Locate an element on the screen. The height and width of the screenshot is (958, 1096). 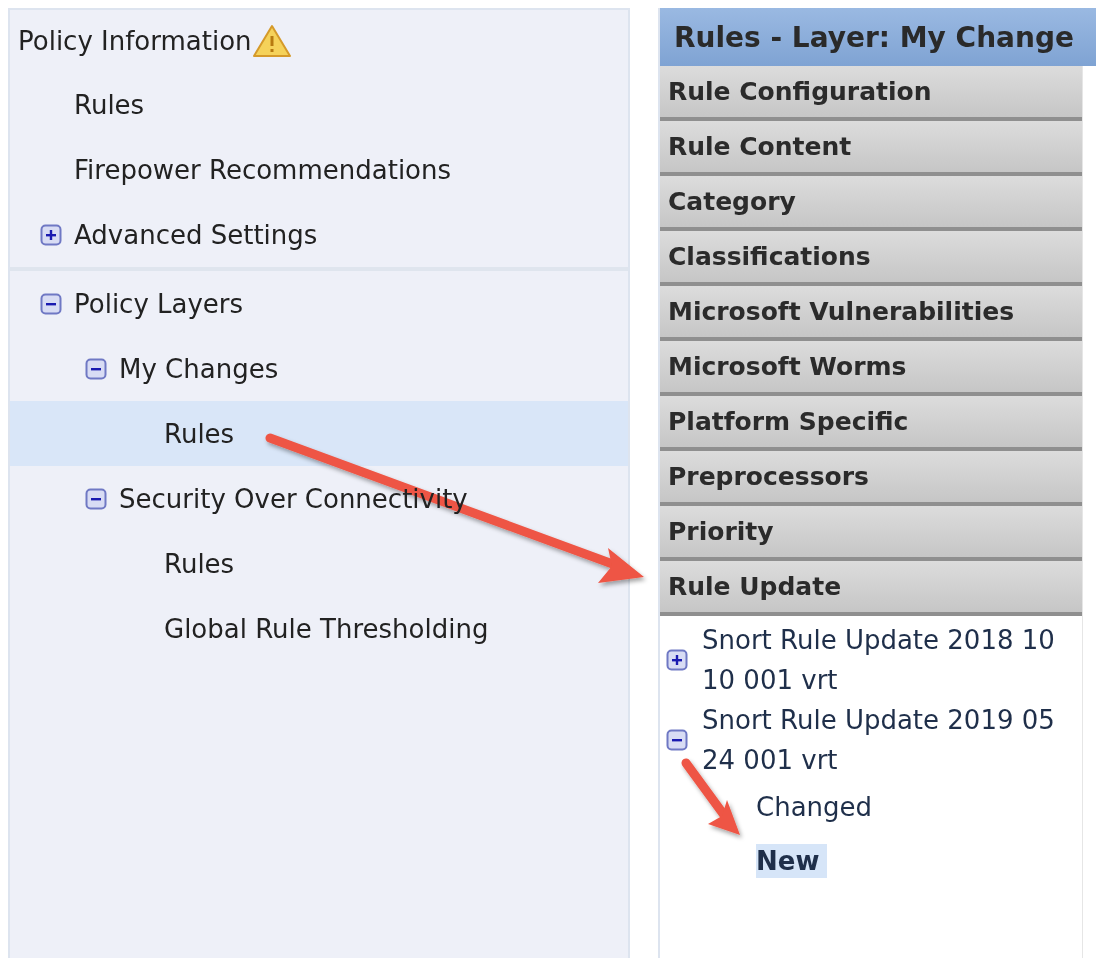
tree-item: Snort Rule Update 2019 05 24 001 vrt is located at coordinates (887, 740).